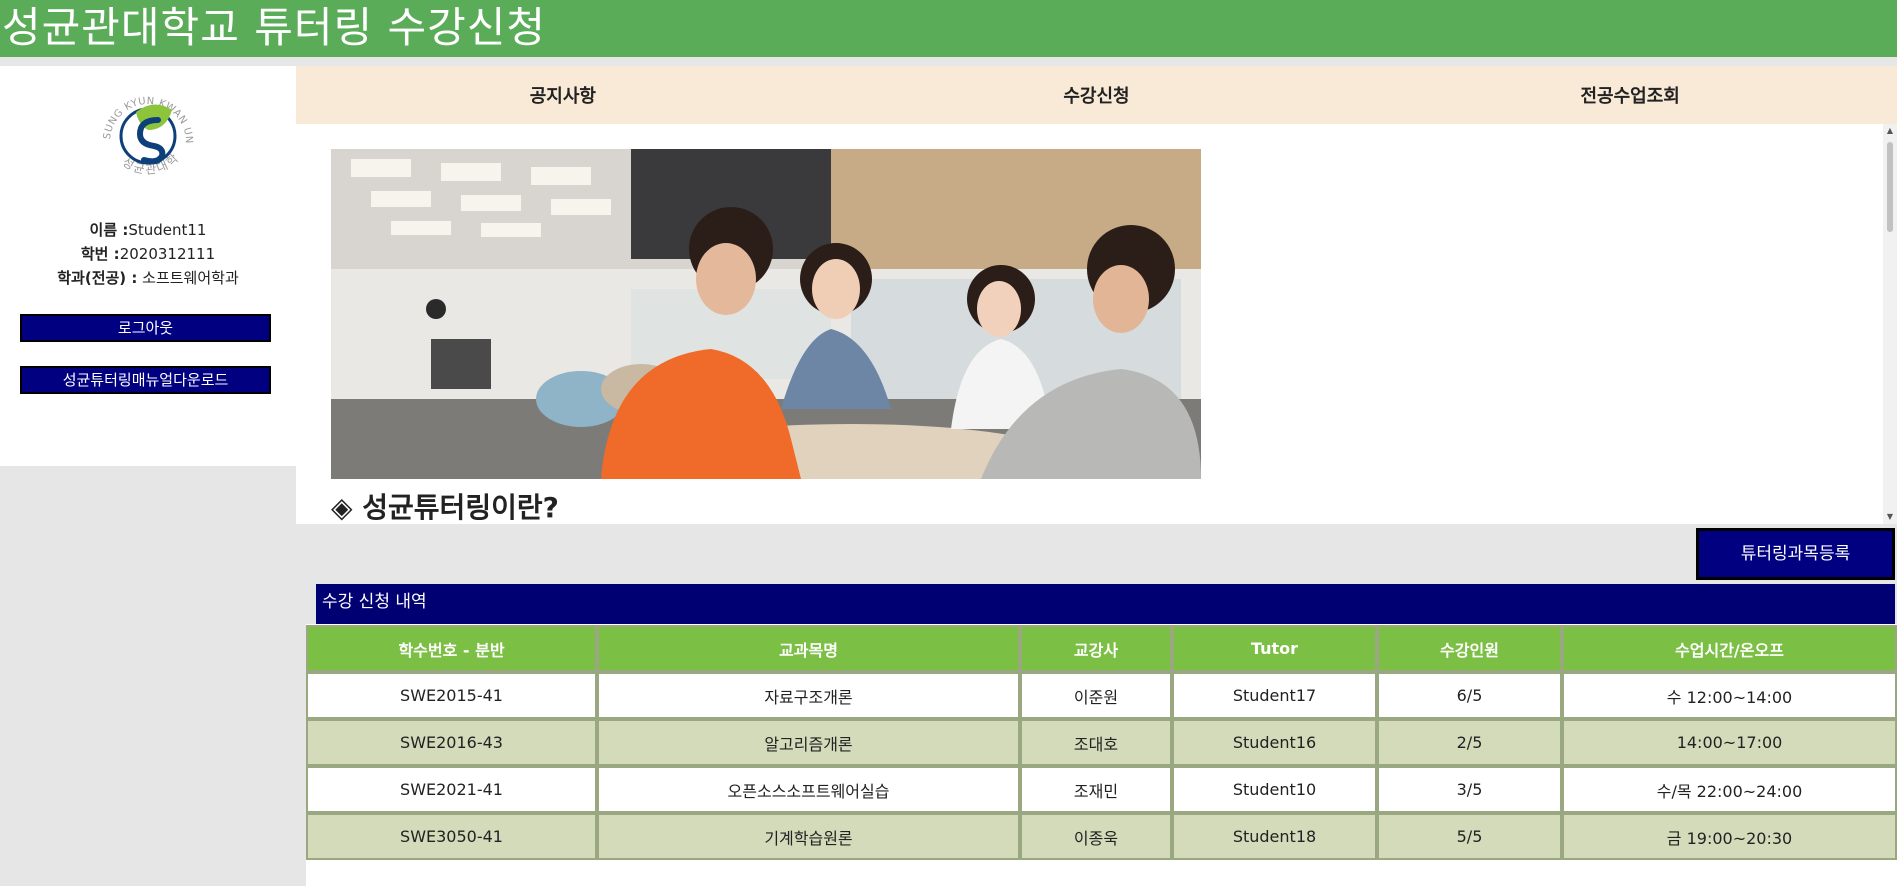 The height and width of the screenshot is (886, 1897). I want to click on tutor-cell: Student16, so click(1274, 742).